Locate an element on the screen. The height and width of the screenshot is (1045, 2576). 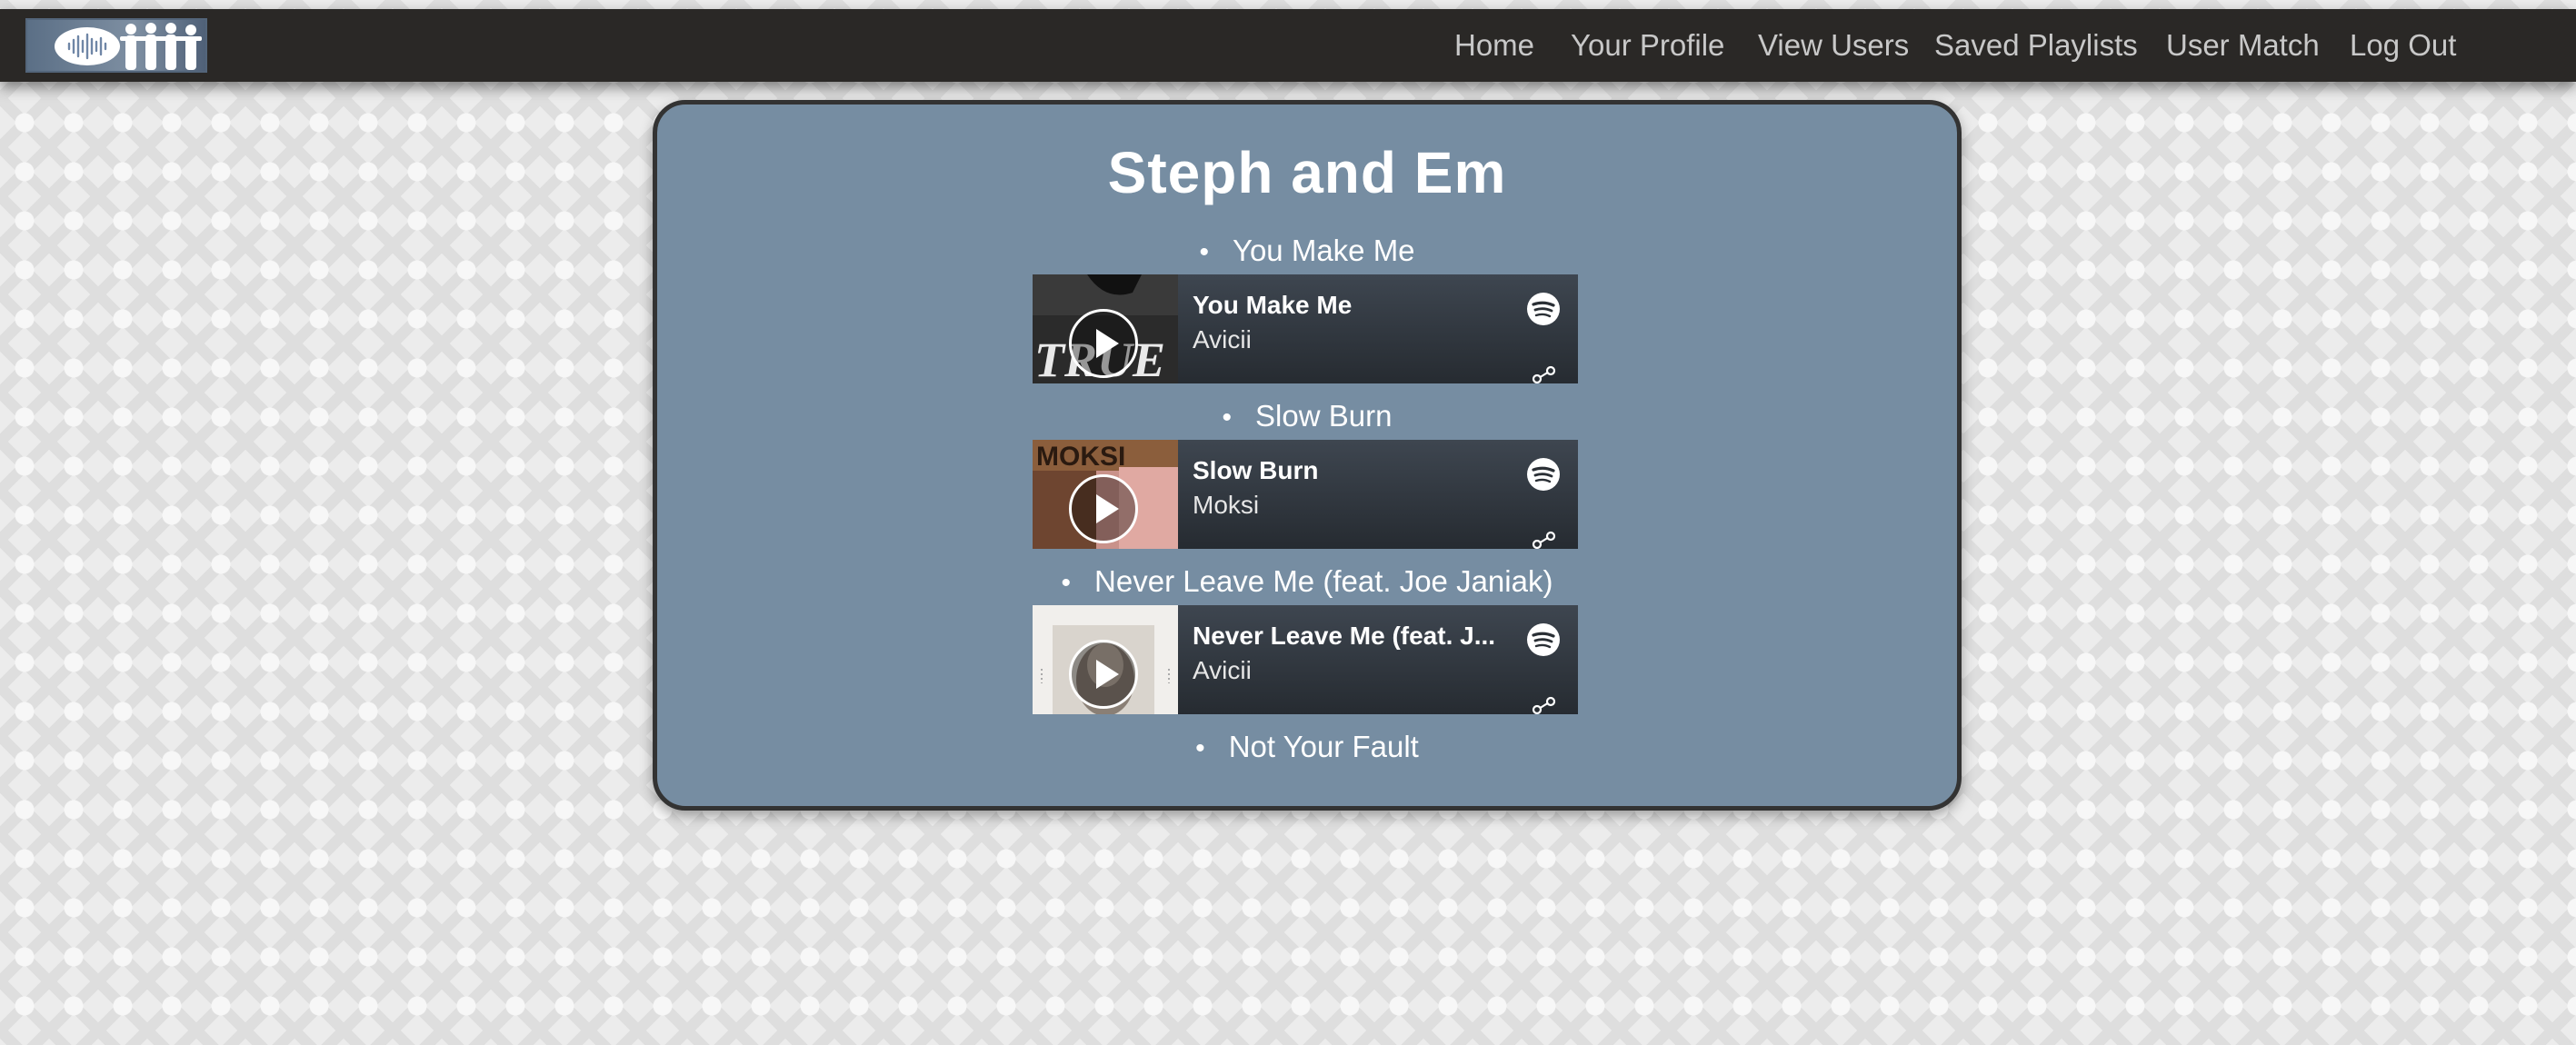
song-list-item: • You Make Me is located at coordinates (1307, 251).